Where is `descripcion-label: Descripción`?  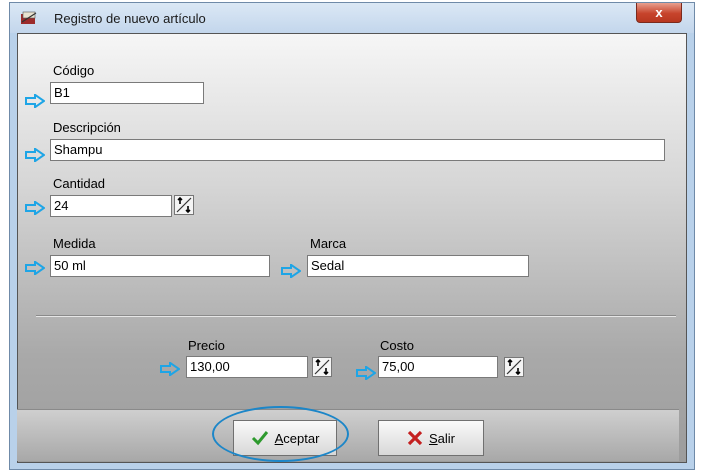
descripcion-label: Descripción is located at coordinates (87, 127).